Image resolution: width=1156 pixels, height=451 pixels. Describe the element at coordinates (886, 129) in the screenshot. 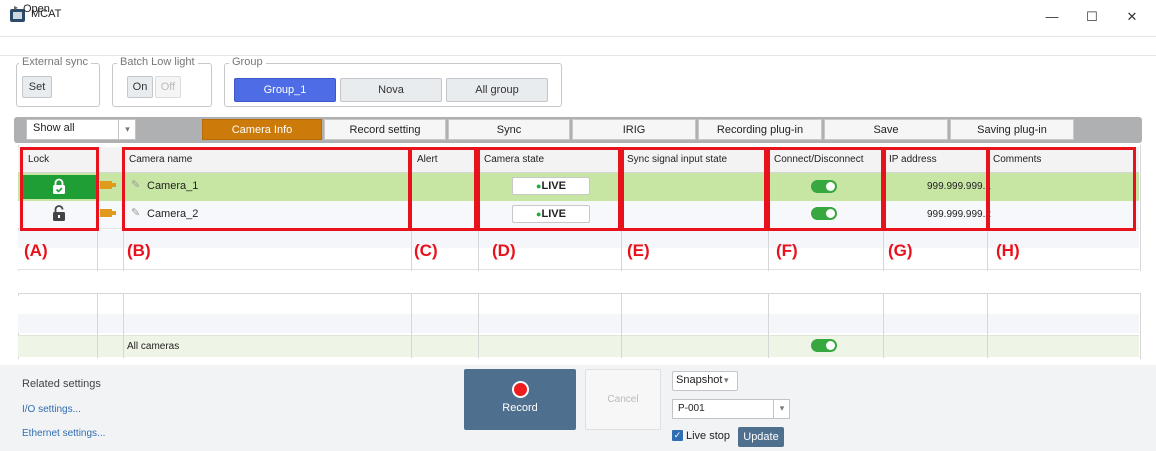

I see `tab-save: Save` at that location.